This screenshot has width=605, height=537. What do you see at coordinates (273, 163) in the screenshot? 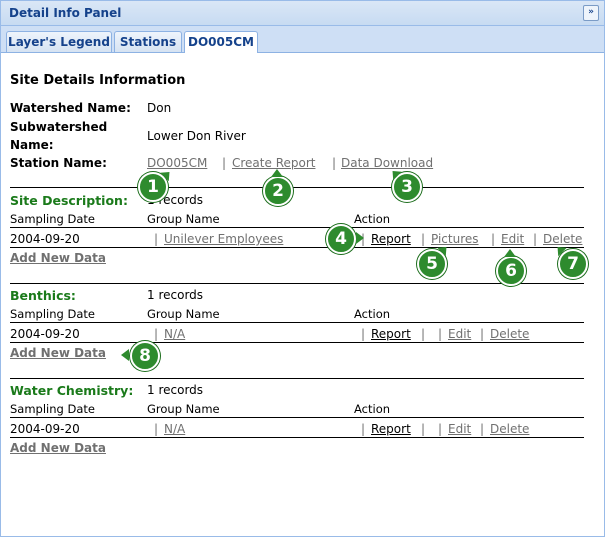
I see `create-report-link: Create Report` at bounding box center [273, 163].